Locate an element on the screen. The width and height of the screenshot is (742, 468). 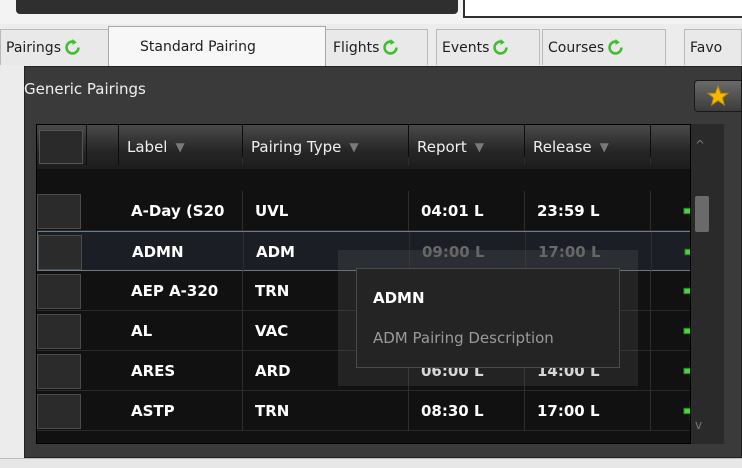
tab-events: Events is located at coordinates (488, 47).